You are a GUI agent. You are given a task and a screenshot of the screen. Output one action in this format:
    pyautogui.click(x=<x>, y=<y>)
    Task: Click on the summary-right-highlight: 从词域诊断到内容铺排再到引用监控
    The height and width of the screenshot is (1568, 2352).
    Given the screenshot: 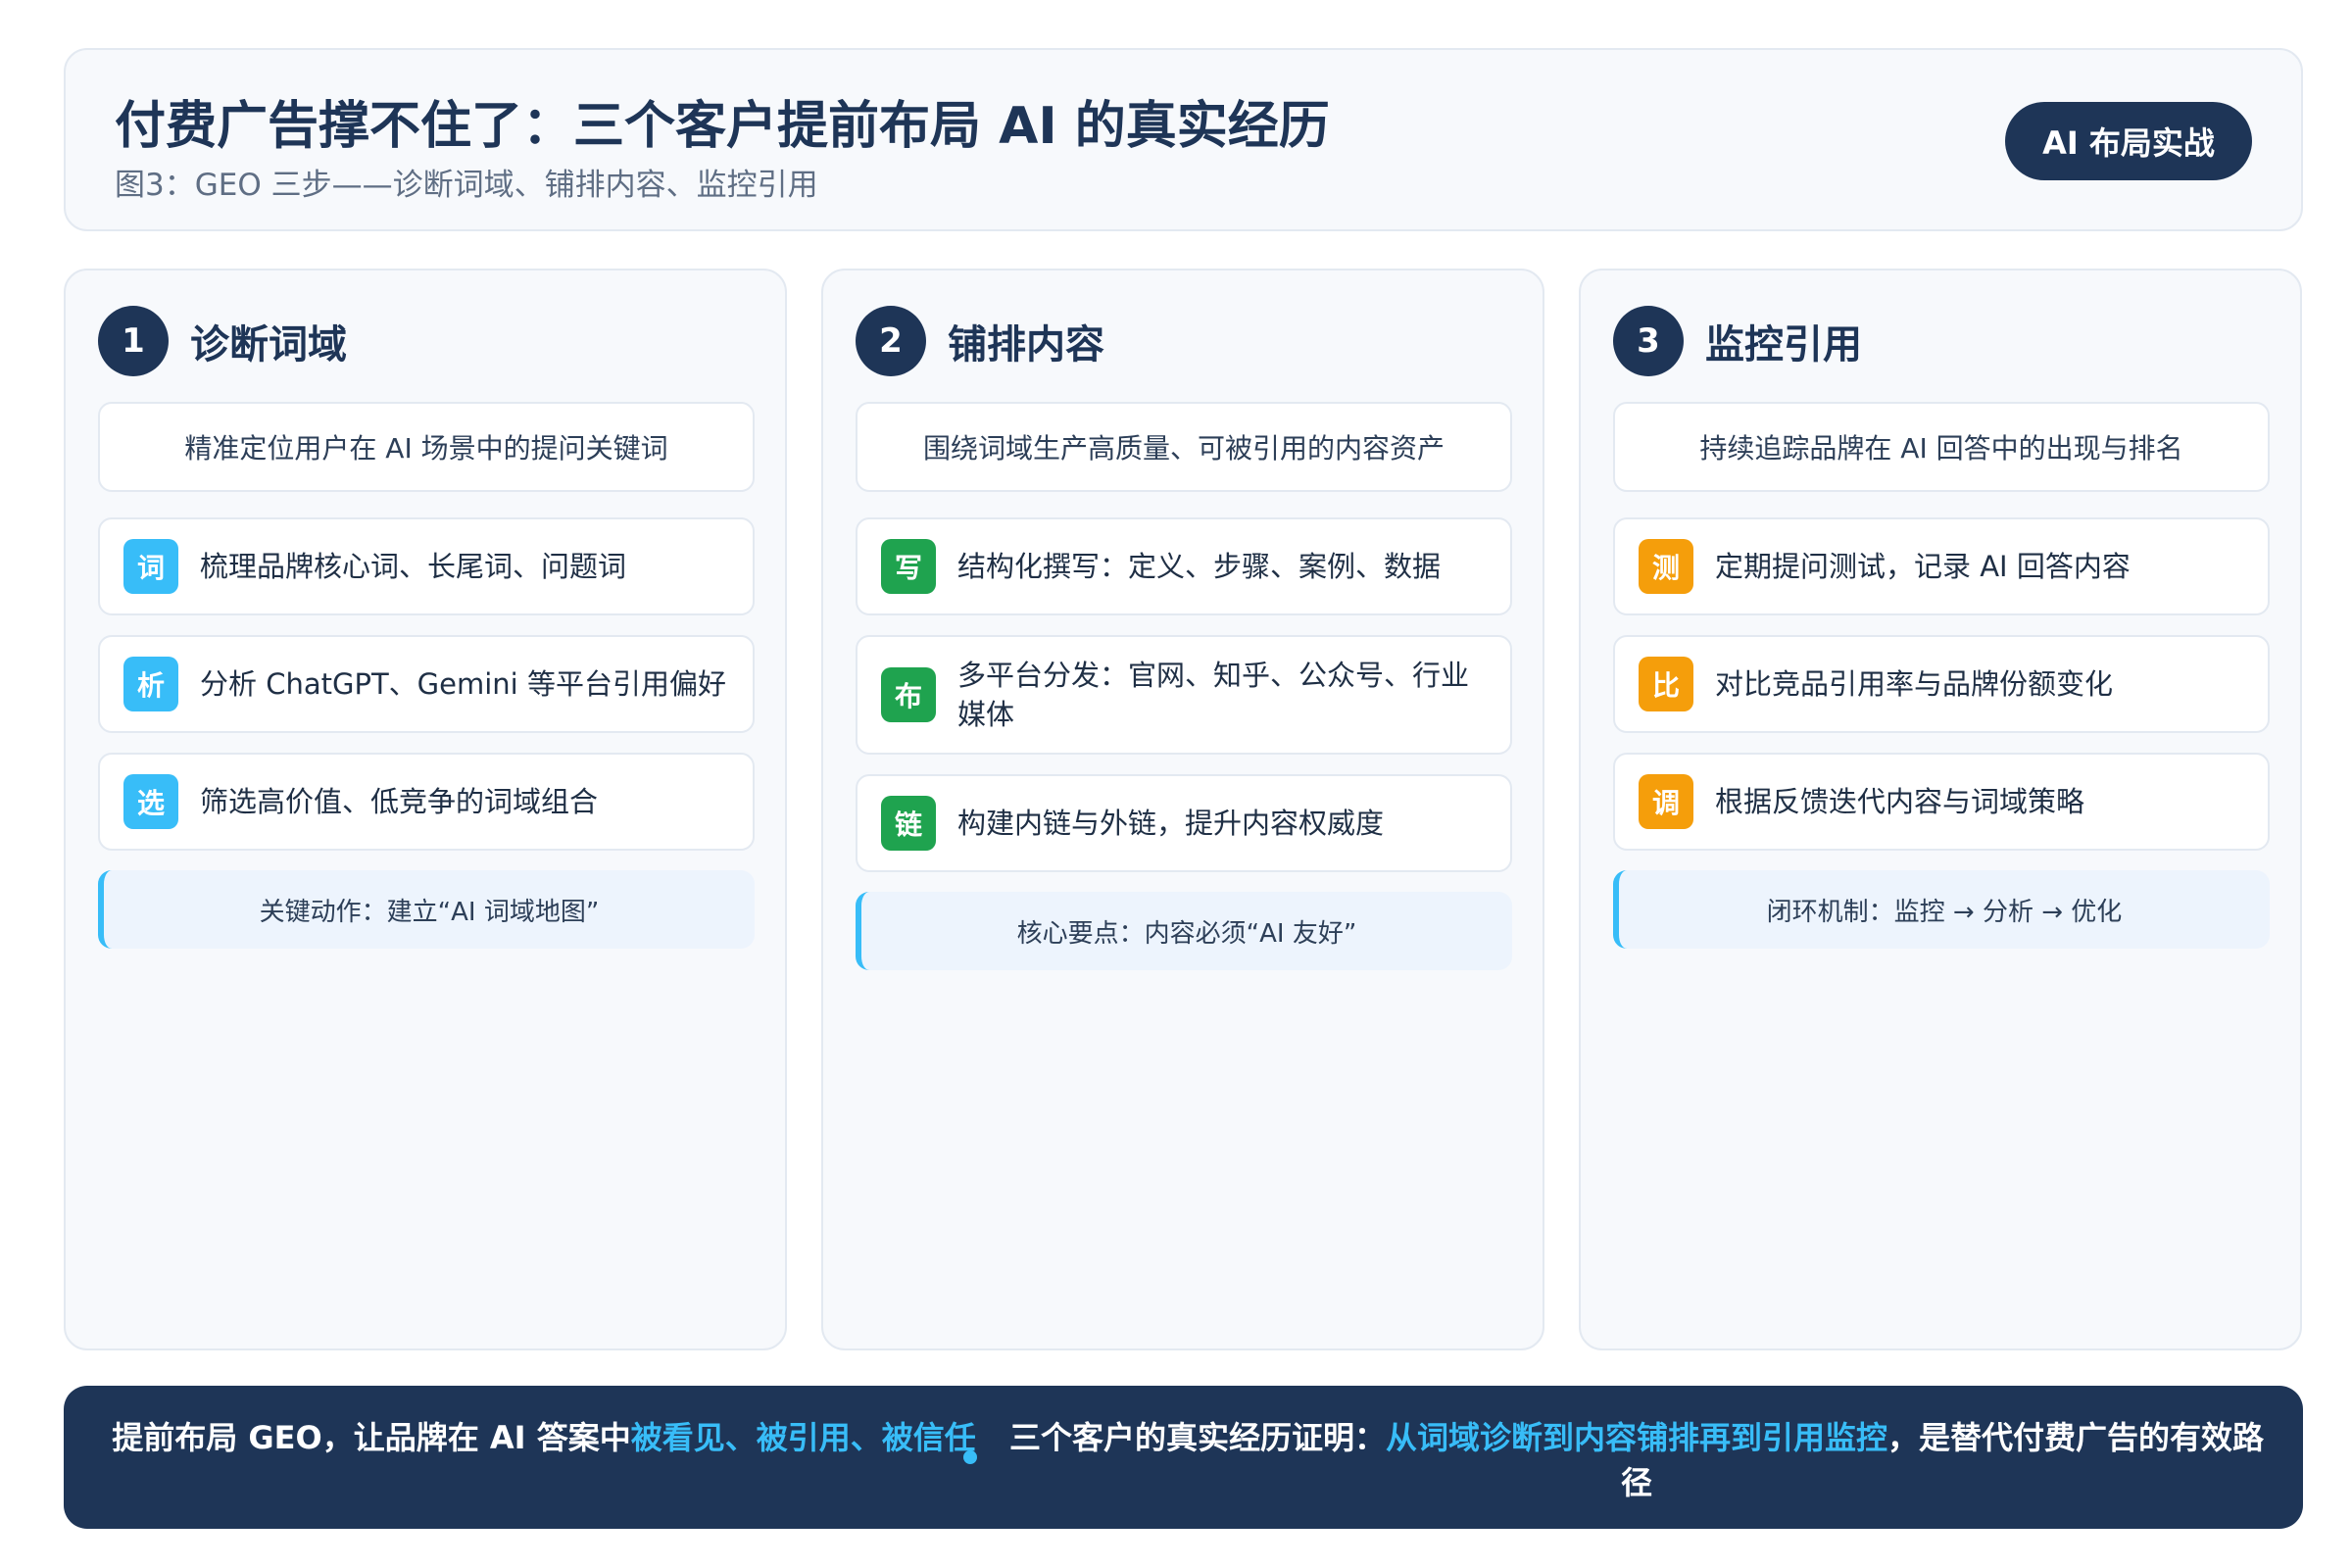 What is the action you would take?
    pyautogui.click(x=1636, y=1437)
    